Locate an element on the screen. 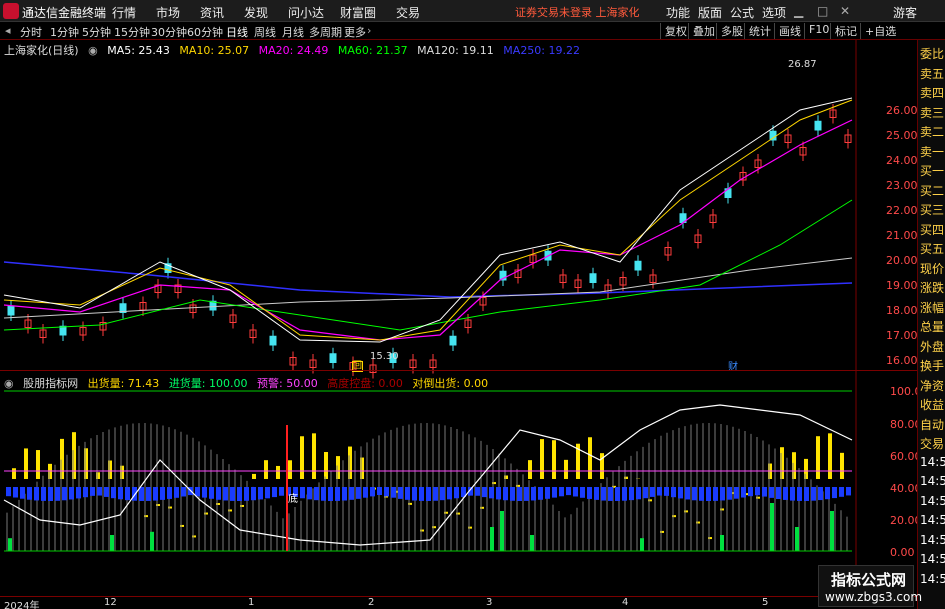  sidebar-item: 自动 is located at coordinates (932, 424).